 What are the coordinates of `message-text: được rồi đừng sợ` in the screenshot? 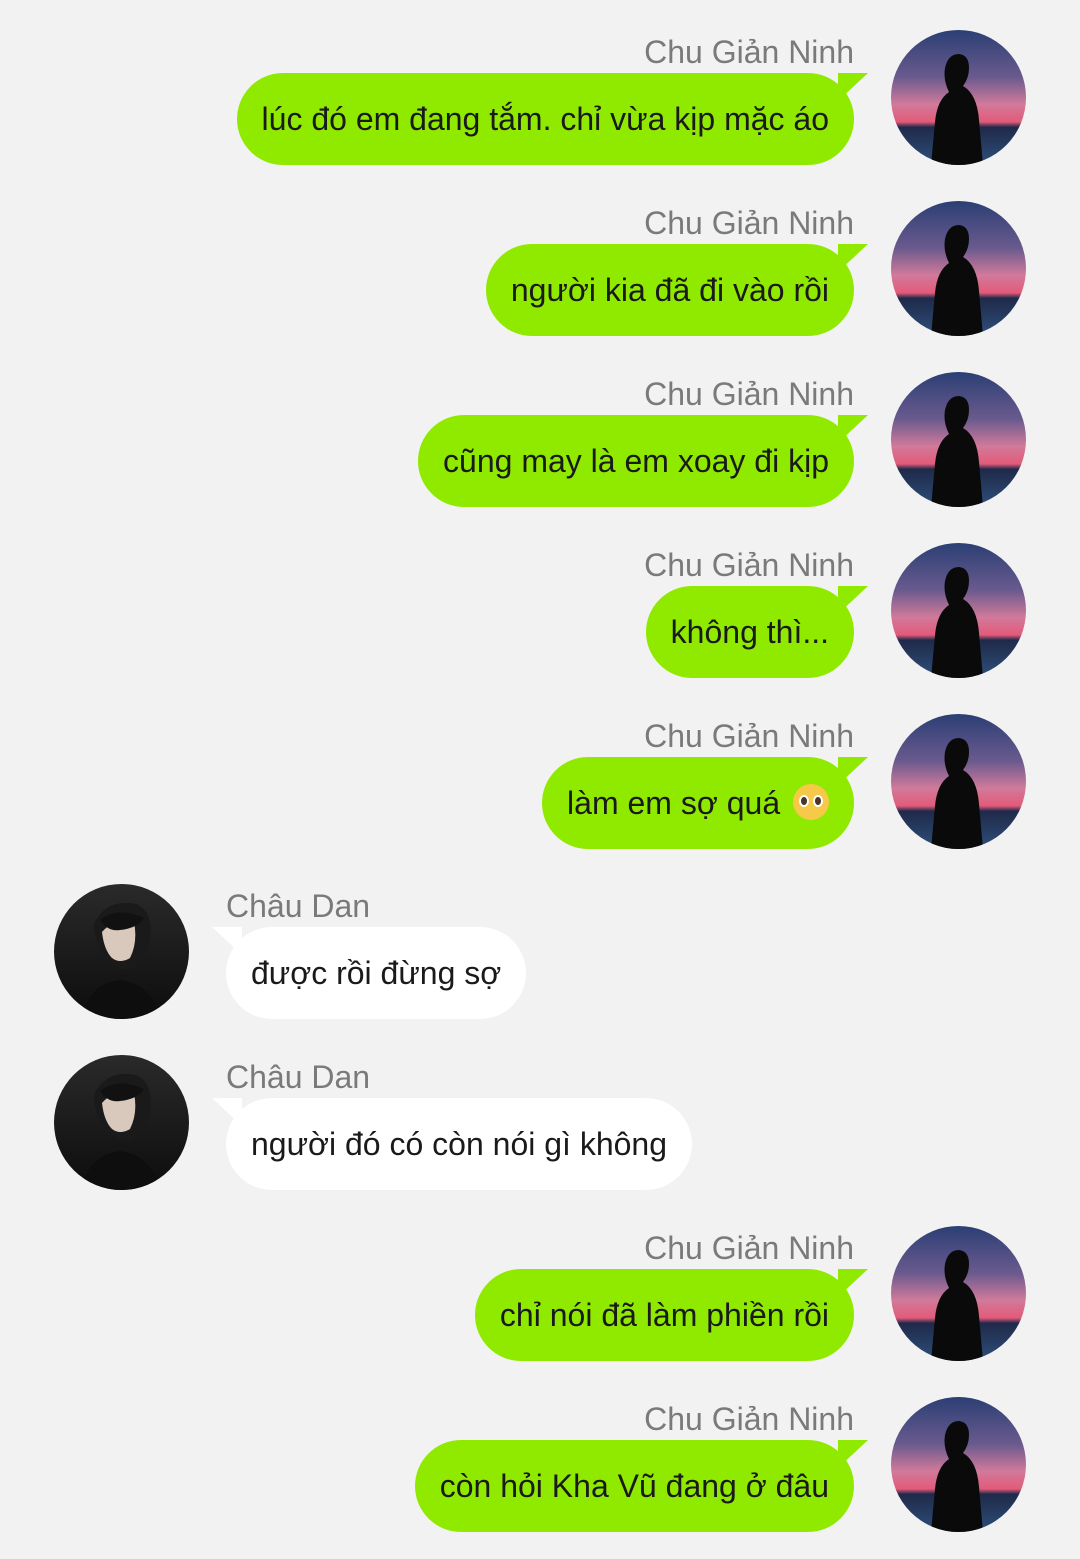 It's located at (376, 973).